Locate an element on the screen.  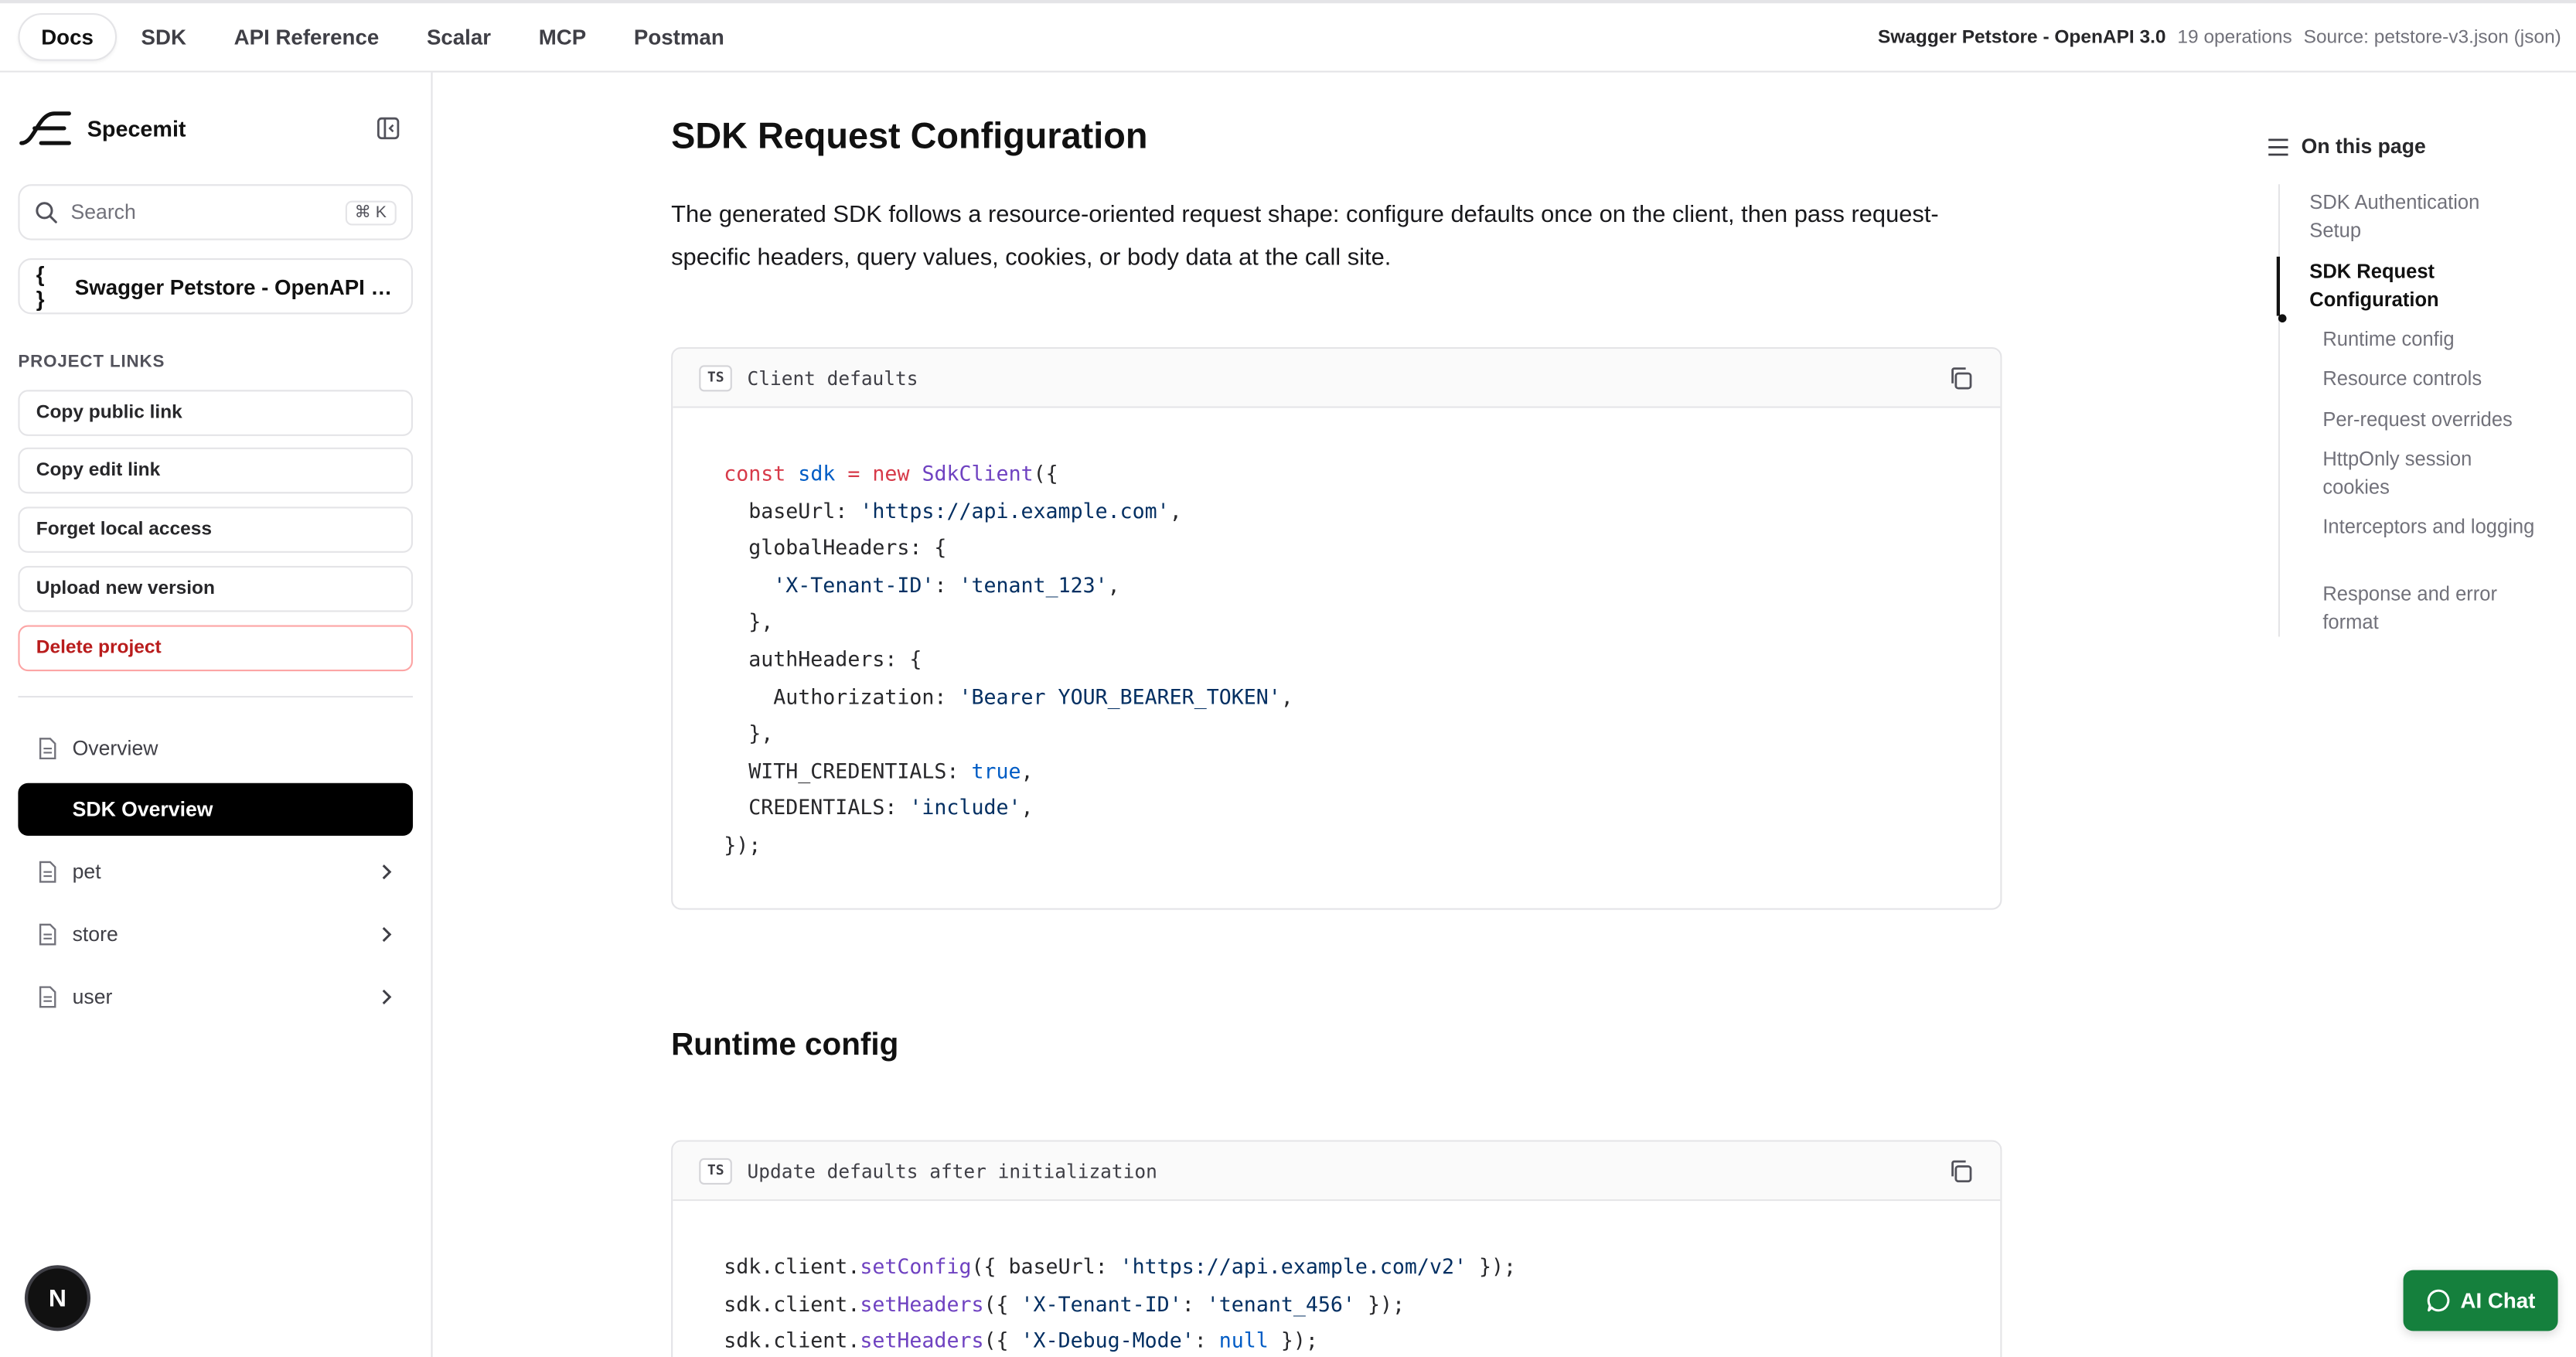
section-title-runtime-config: Runtime config is located at coordinates (785, 1045).